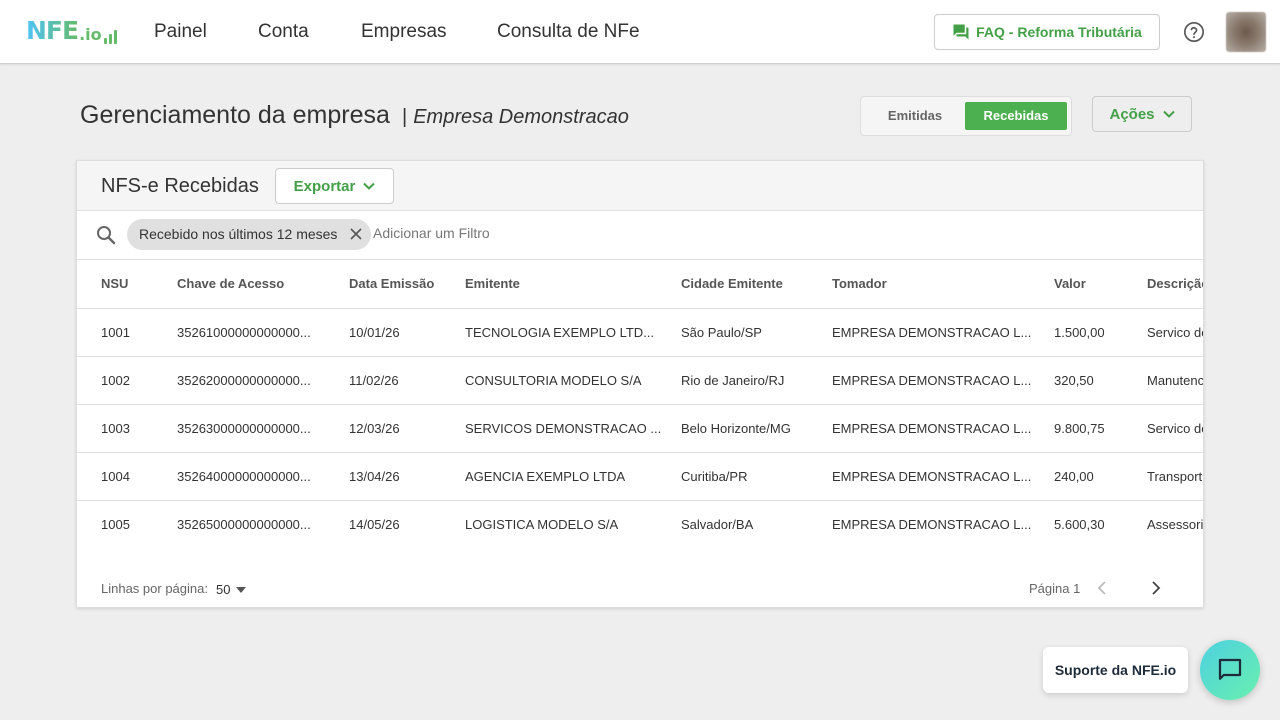 The width and height of the screenshot is (1280, 720). I want to click on table-cell: 1005, so click(115, 524).